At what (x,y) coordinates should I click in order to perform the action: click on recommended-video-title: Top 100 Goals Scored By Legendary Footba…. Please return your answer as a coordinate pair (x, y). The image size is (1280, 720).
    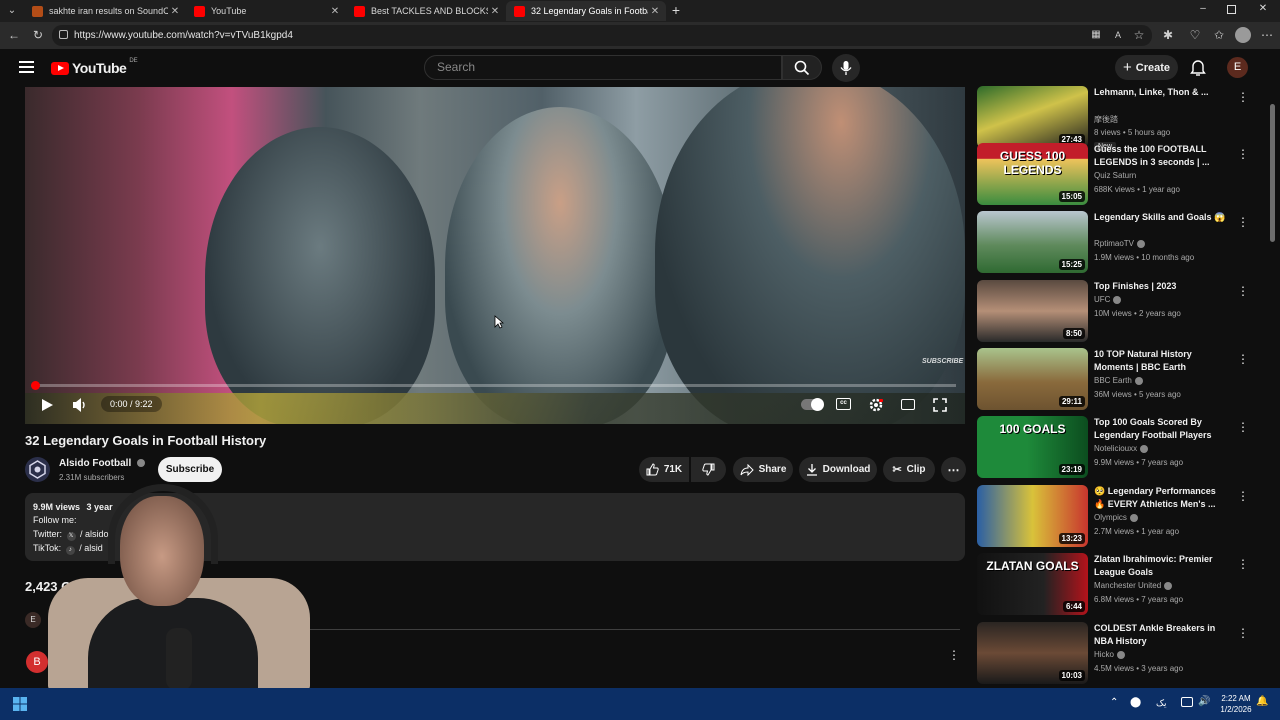
    Looking at the image, I should click on (1161, 429).